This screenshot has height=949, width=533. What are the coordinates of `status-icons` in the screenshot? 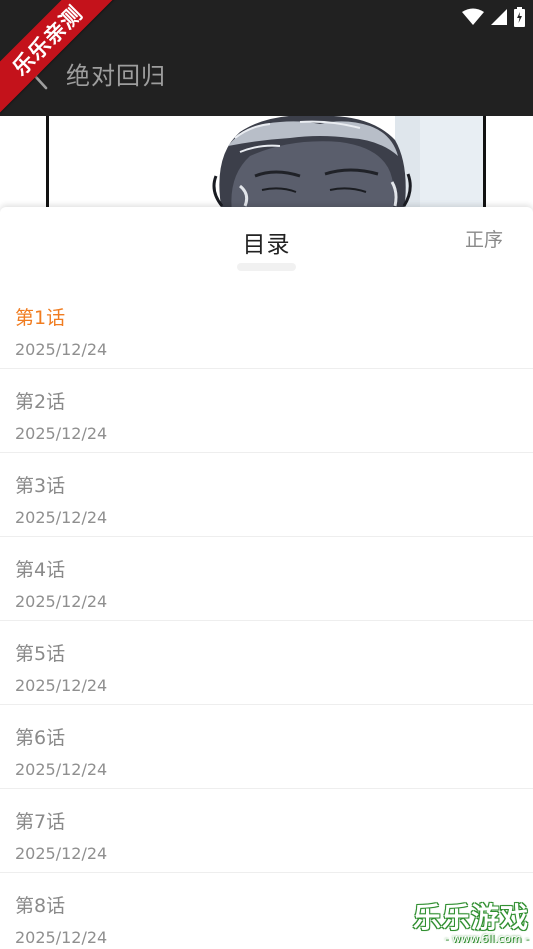 It's located at (493, 17).